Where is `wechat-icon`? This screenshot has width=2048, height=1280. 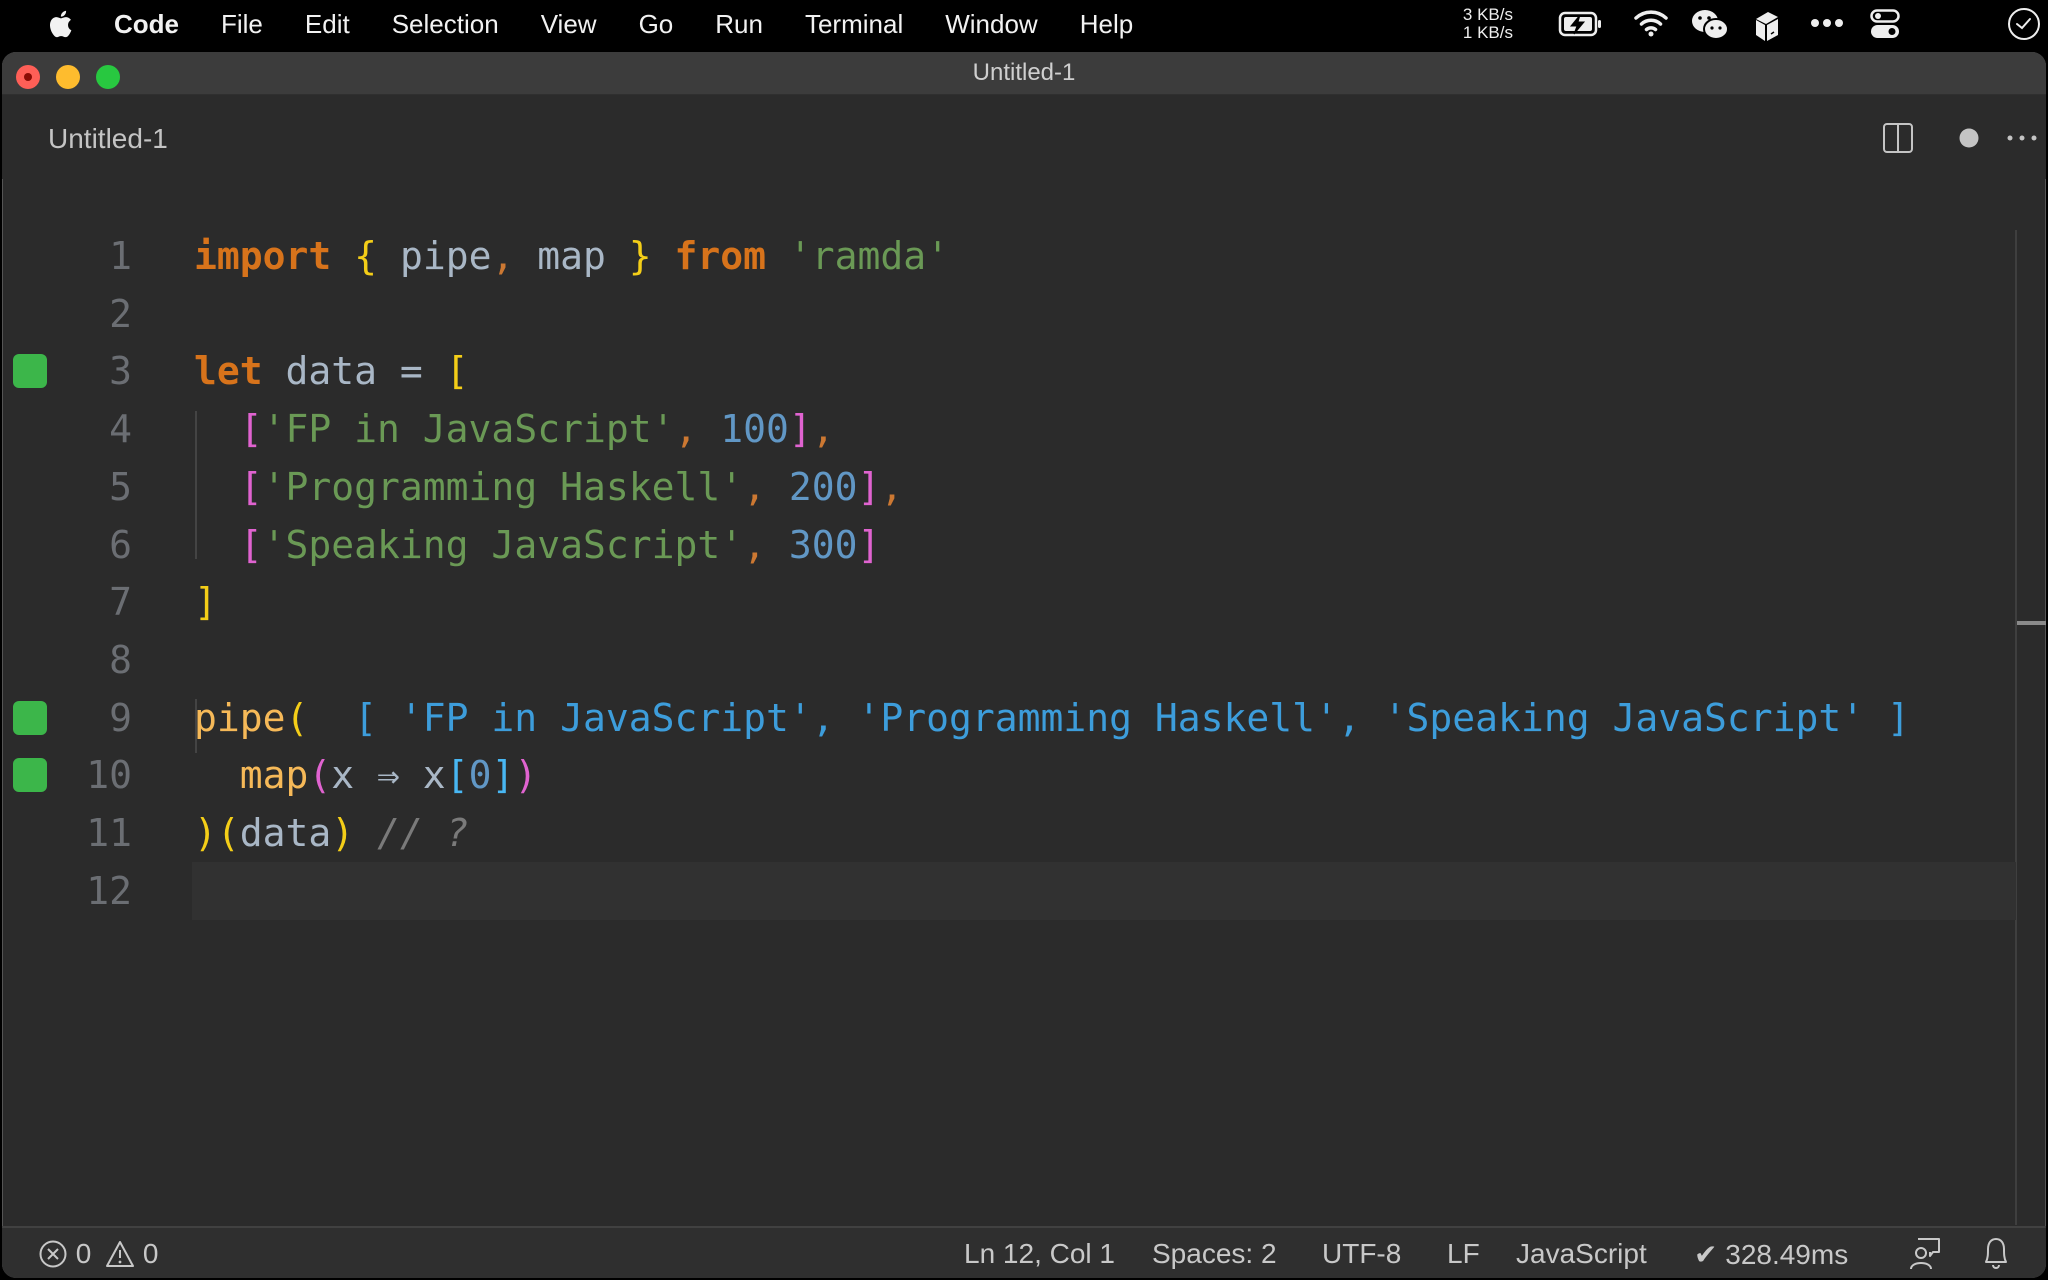
wechat-icon is located at coordinates (1710, 25).